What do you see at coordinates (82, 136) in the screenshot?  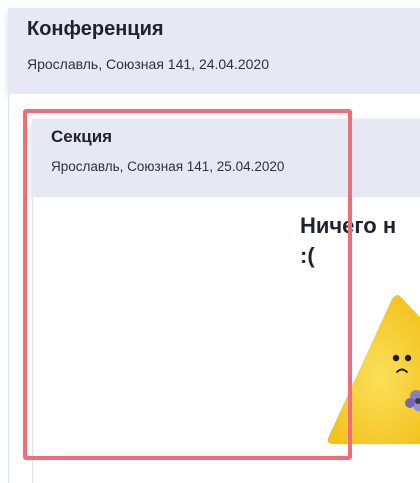 I see `section-title: Секция` at bounding box center [82, 136].